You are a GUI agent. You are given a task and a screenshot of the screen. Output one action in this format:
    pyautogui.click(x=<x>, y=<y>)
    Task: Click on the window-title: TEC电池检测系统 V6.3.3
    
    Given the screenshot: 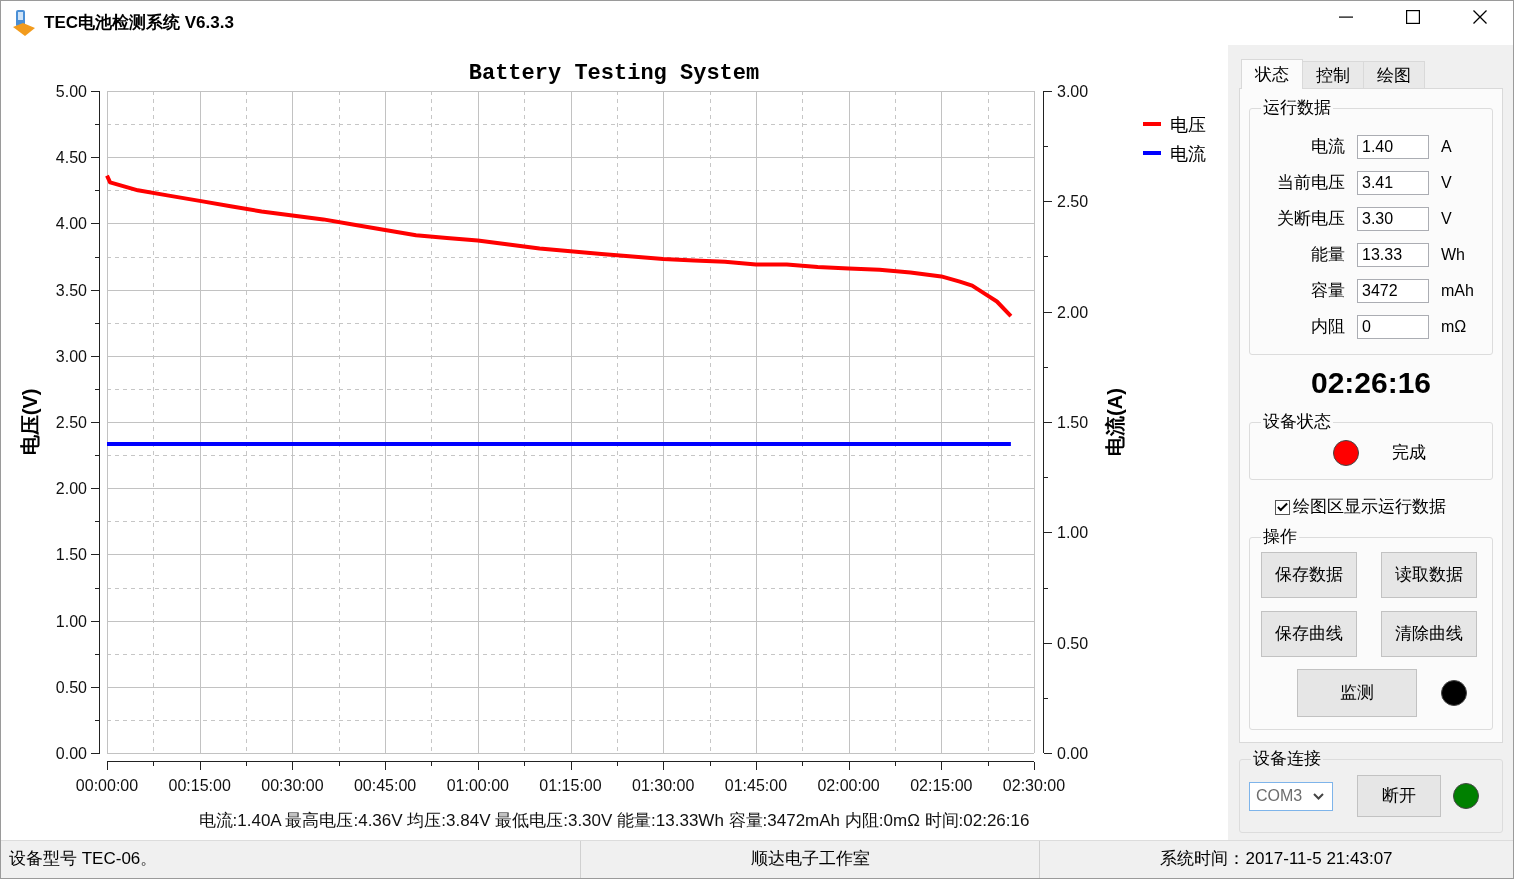 What is the action you would take?
    pyautogui.click(x=139, y=23)
    